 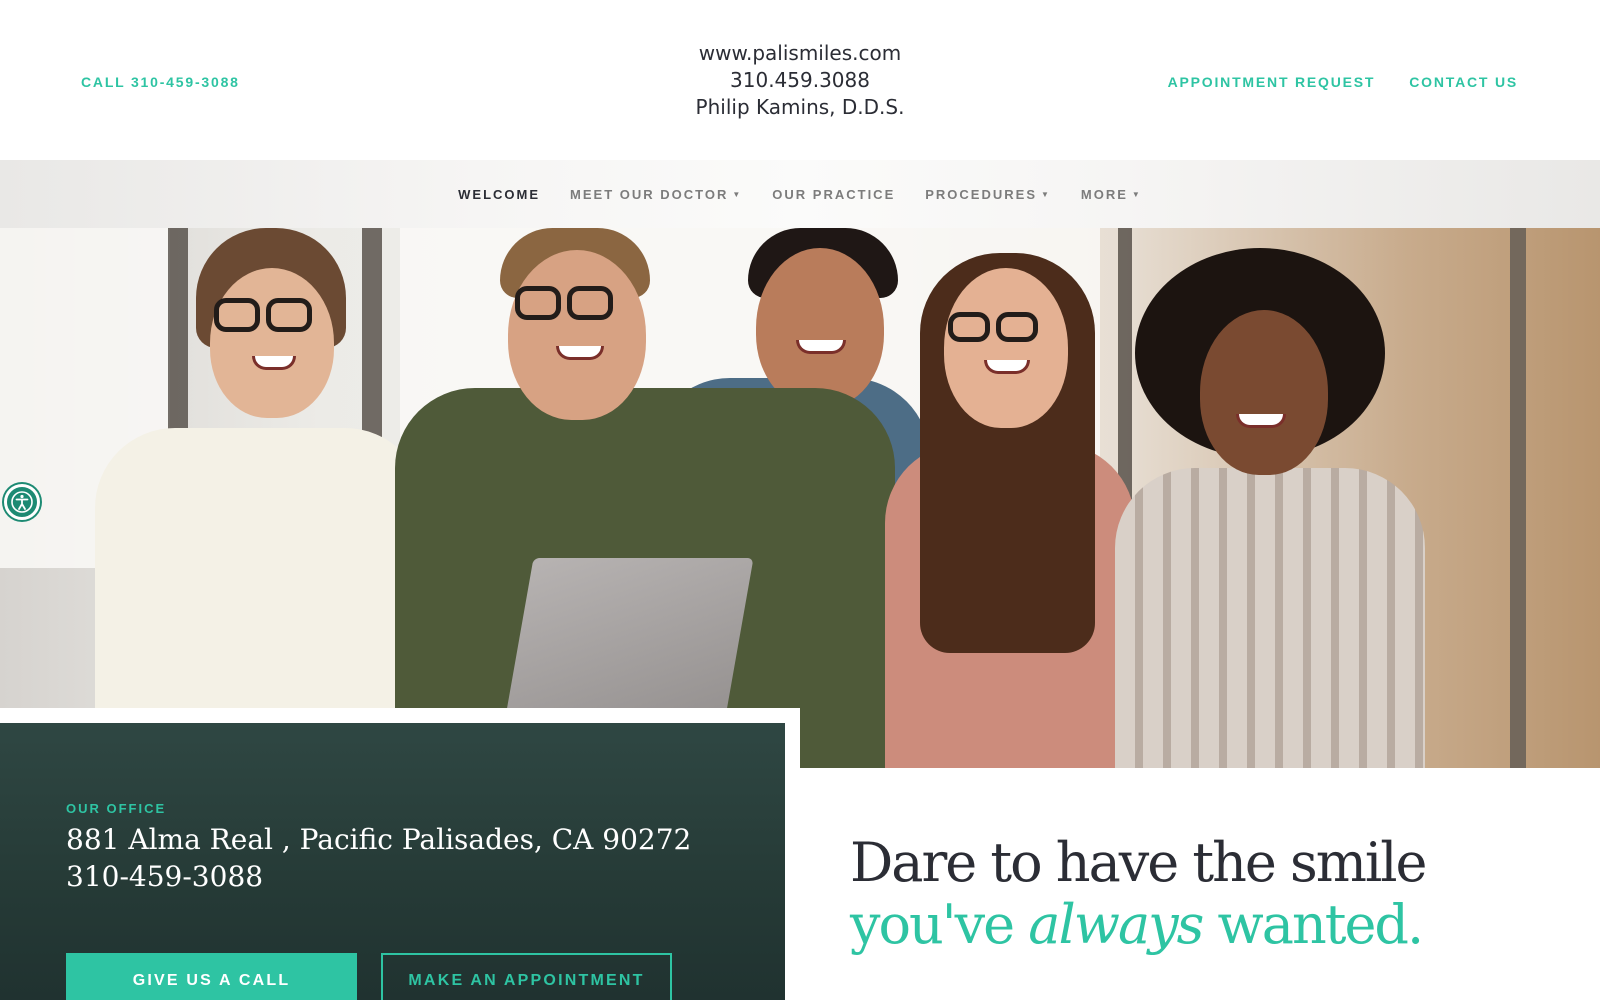 I want to click on accessibility-icon, so click(x=22, y=502).